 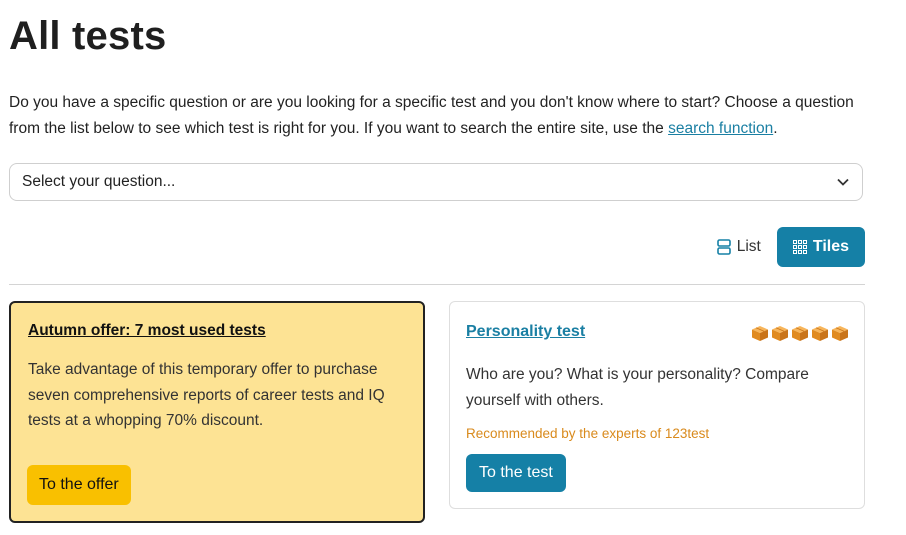 I want to click on view-toggle: List Tiles, so click(x=790, y=247).